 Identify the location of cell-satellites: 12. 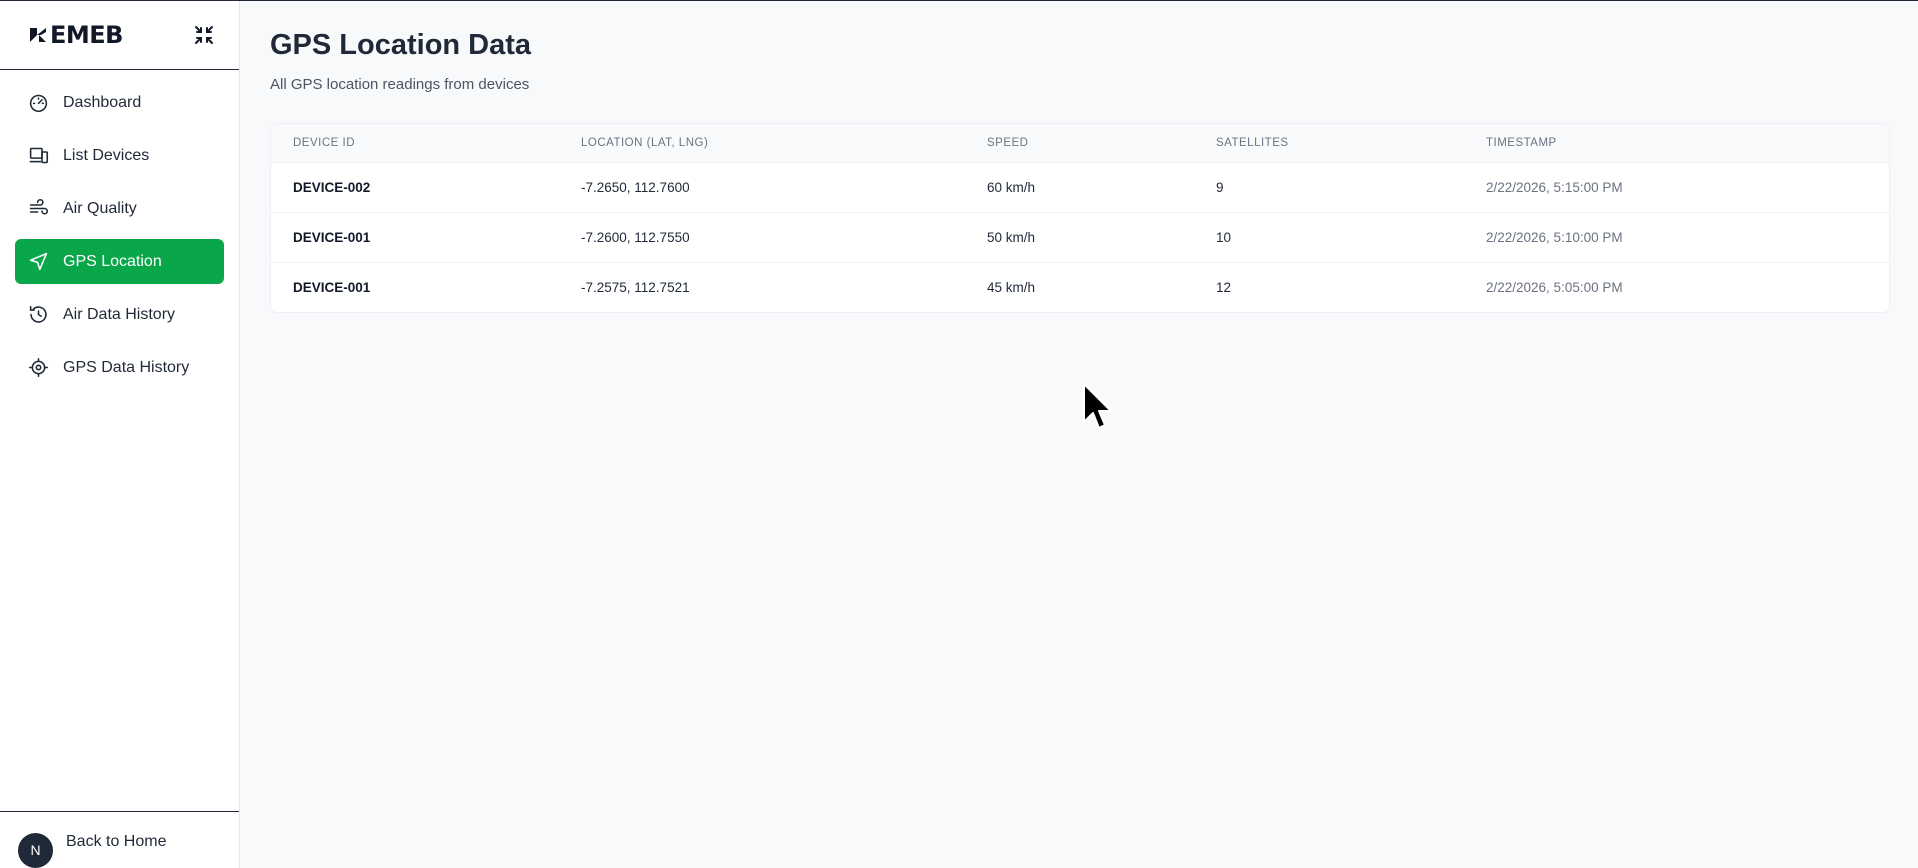
(1224, 287).